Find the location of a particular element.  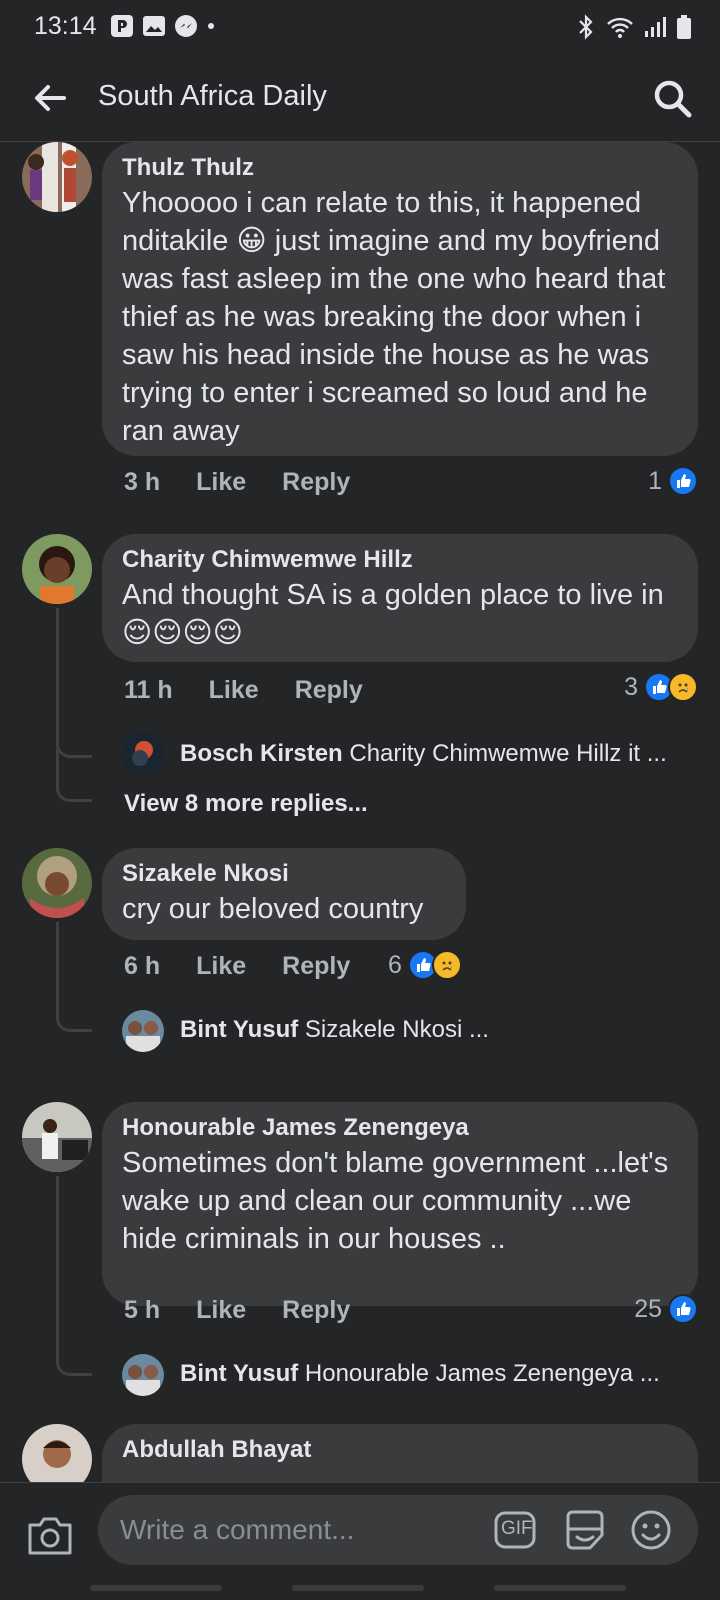

comment-actions: 6 h Like Reply is located at coordinates (237, 966).